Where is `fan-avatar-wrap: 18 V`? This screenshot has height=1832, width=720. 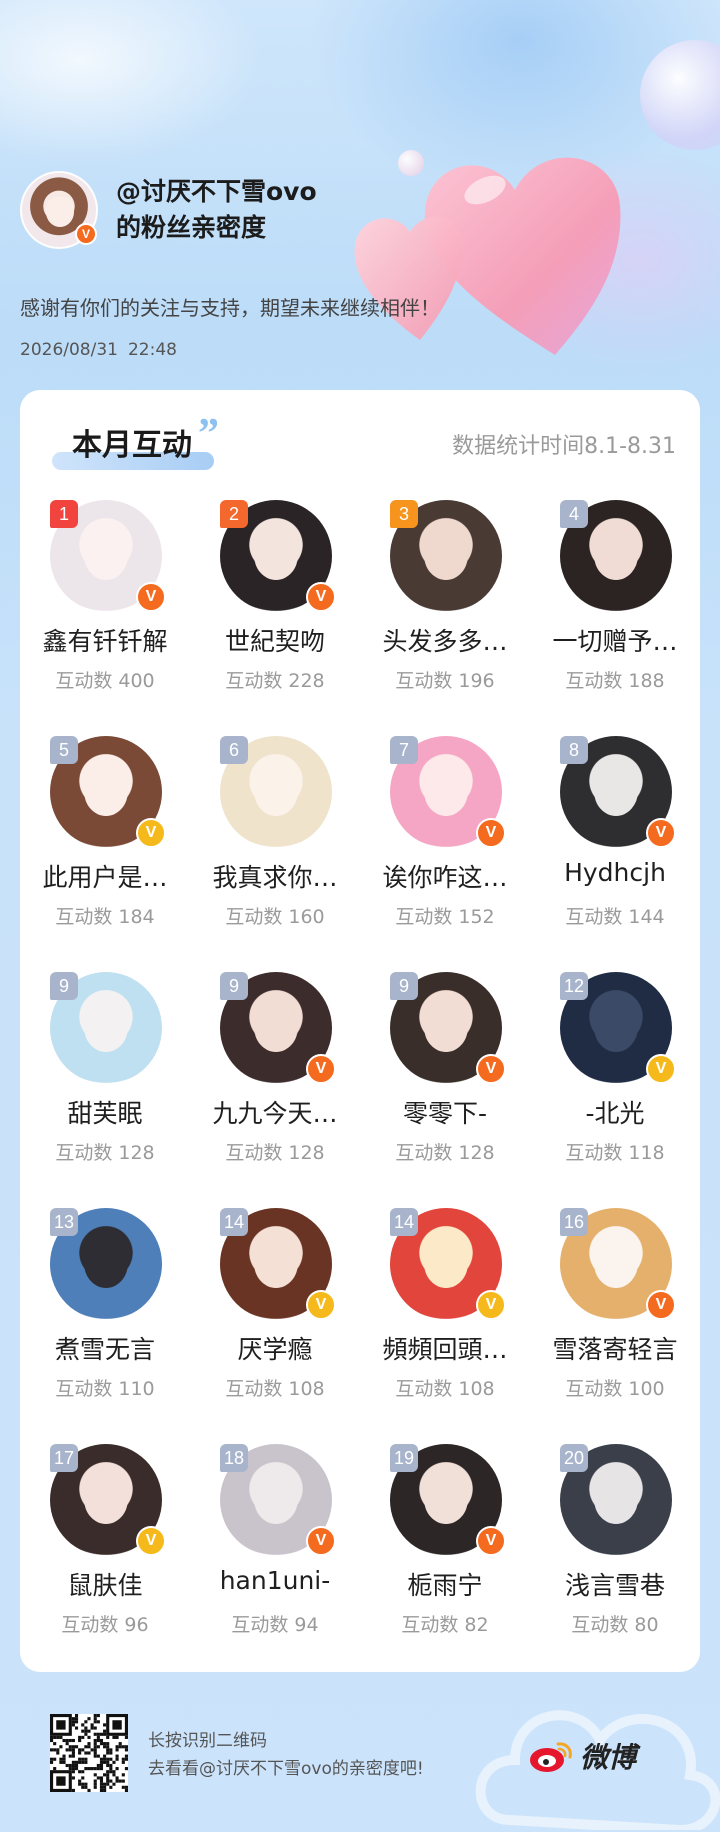 fan-avatar-wrap: 18 V is located at coordinates (278, 1500).